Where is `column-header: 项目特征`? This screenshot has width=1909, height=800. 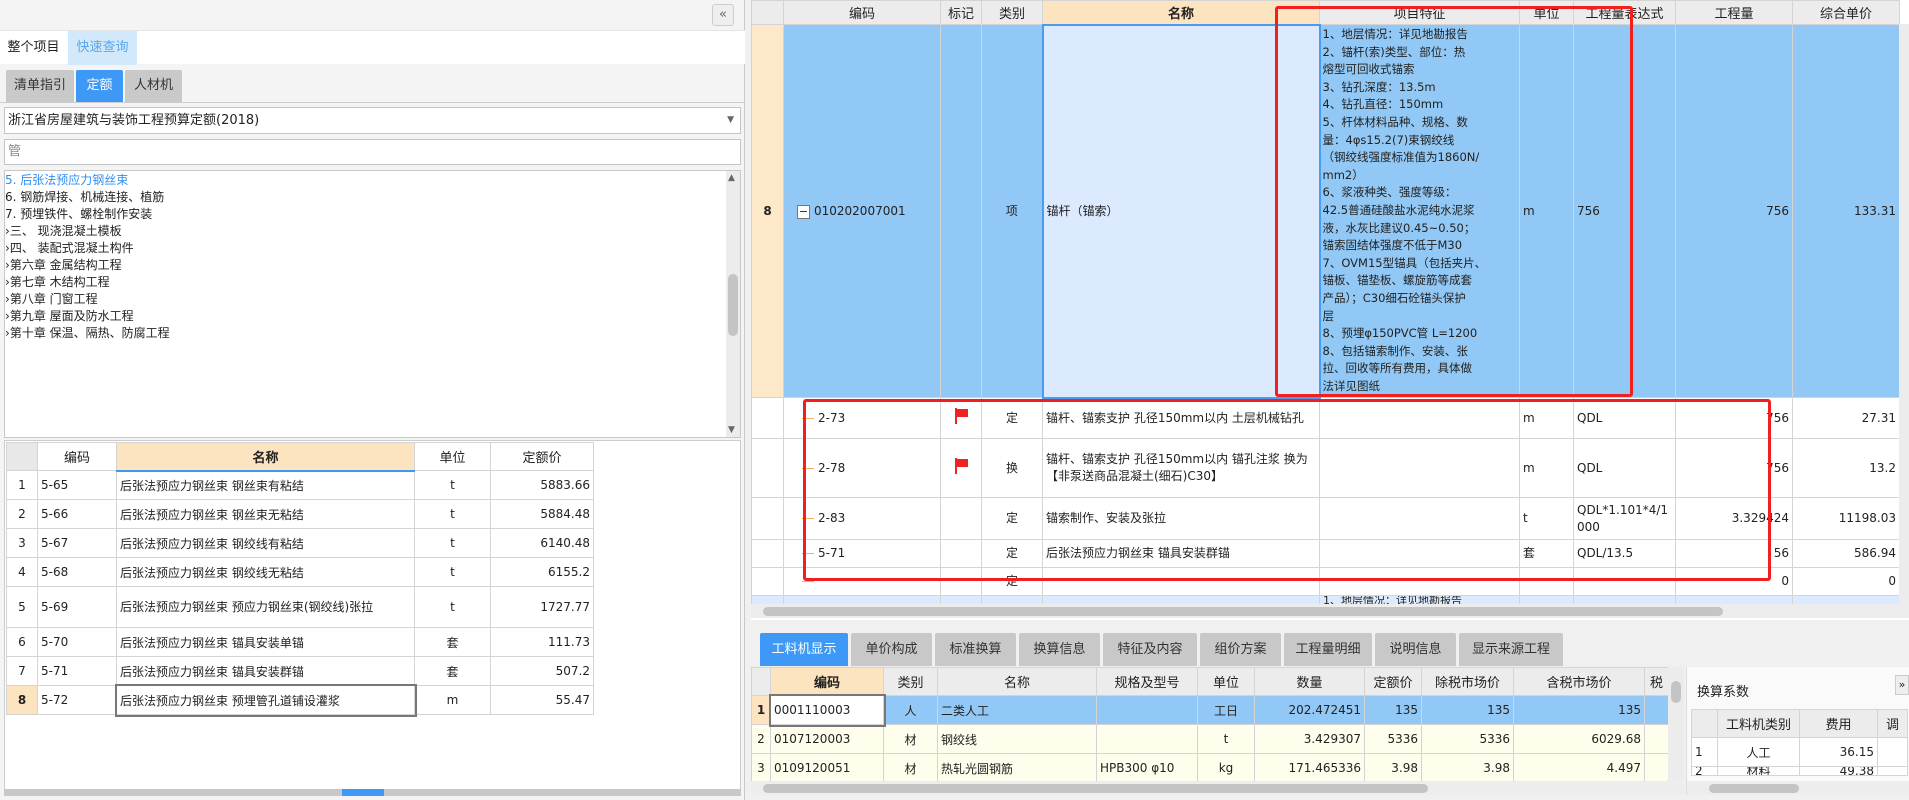 column-header: 项目特征 is located at coordinates (1419, 12).